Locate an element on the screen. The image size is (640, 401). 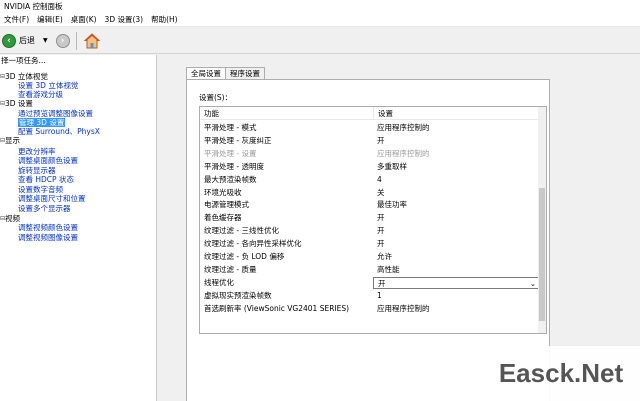
table-row: 平滑处理 - 设置 应用程序控制的 is located at coordinates (370, 154).